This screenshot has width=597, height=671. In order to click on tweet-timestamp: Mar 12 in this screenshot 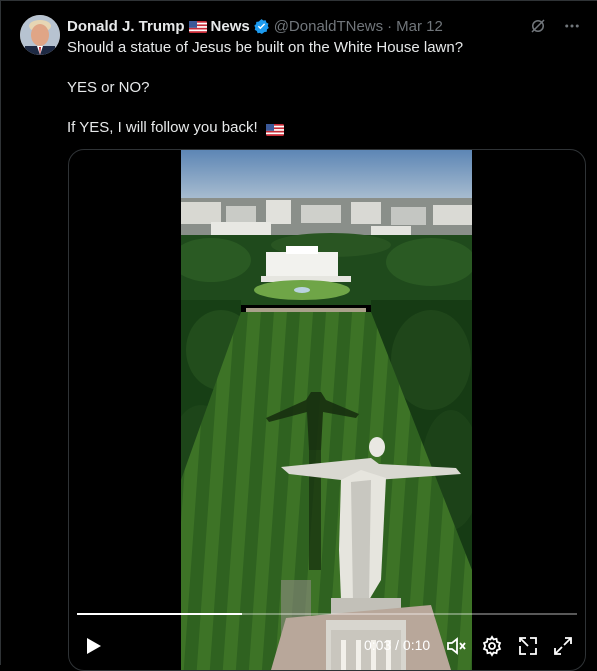, I will do `click(419, 26)`.